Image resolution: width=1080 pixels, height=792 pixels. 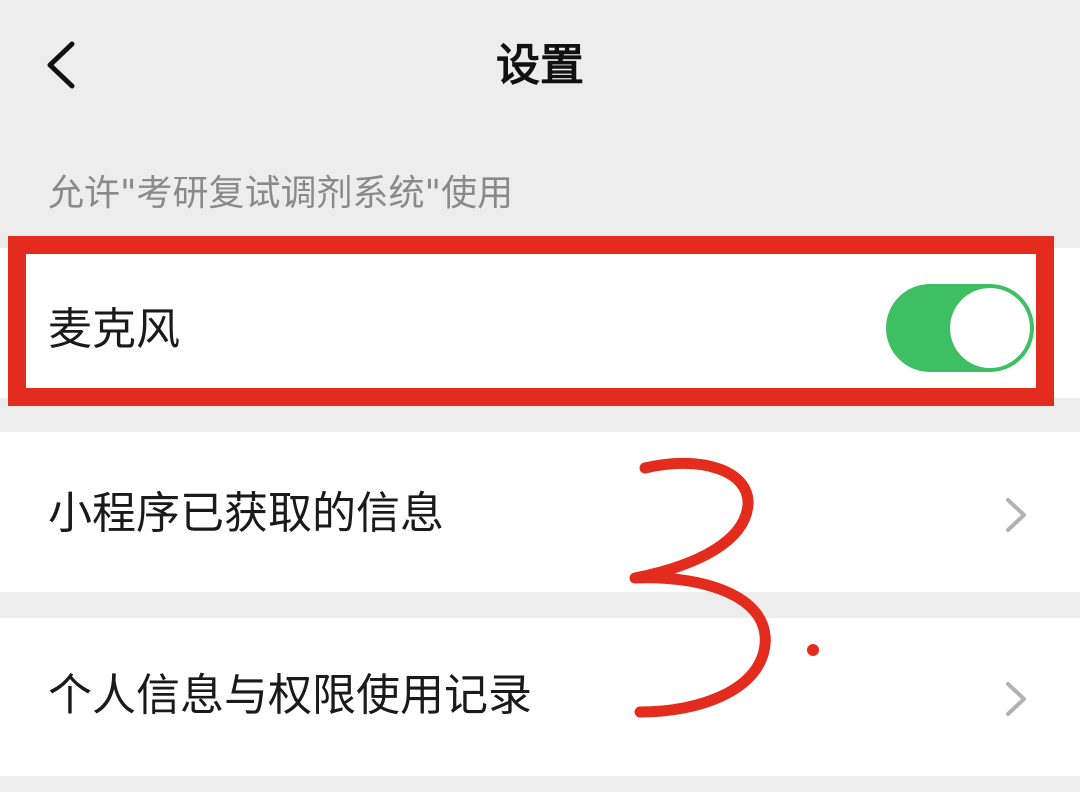 What do you see at coordinates (290, 695) in the screenshot?
I see `privacy-record-label: 个人信息与权限使用记录` at bounding box center [290, 695].